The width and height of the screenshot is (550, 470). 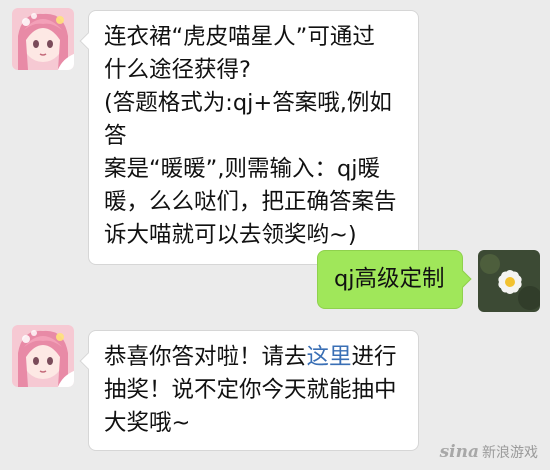 I want to click on message-text: qj高级定制, so click(x=389, y=279).